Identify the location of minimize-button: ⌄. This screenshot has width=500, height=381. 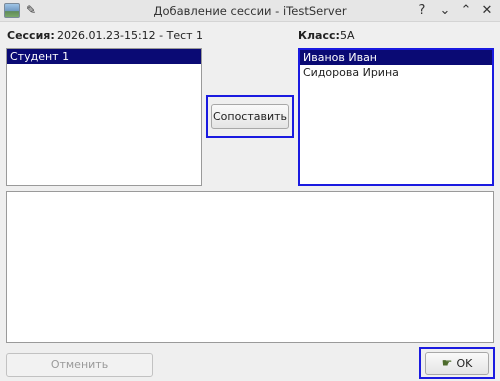
(445, 11).